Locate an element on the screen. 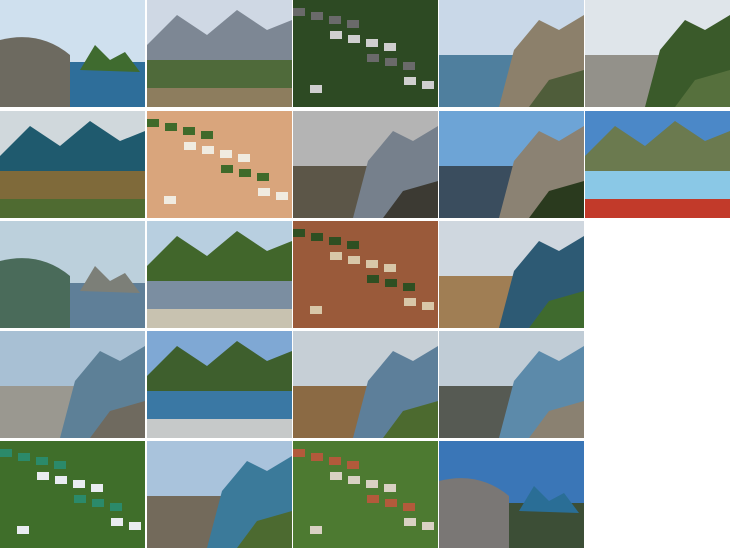 Image resolution: width=730 pixels, height=550 pixels. rocky-coast-photo is located at coordinates (219, 494).